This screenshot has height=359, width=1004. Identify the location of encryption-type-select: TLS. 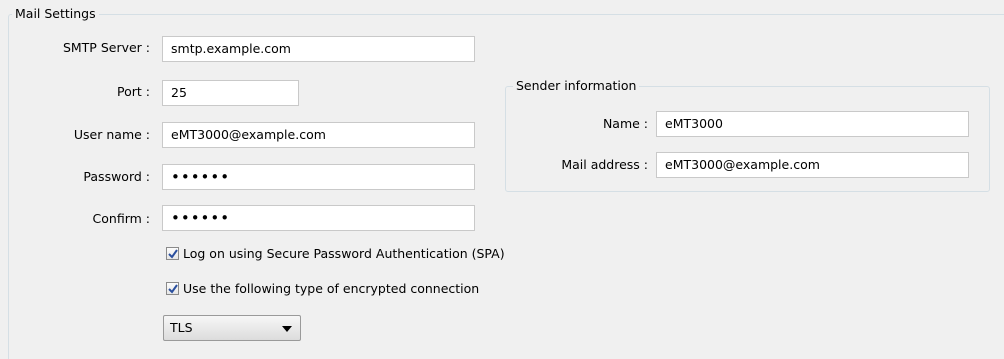
(232, 328).